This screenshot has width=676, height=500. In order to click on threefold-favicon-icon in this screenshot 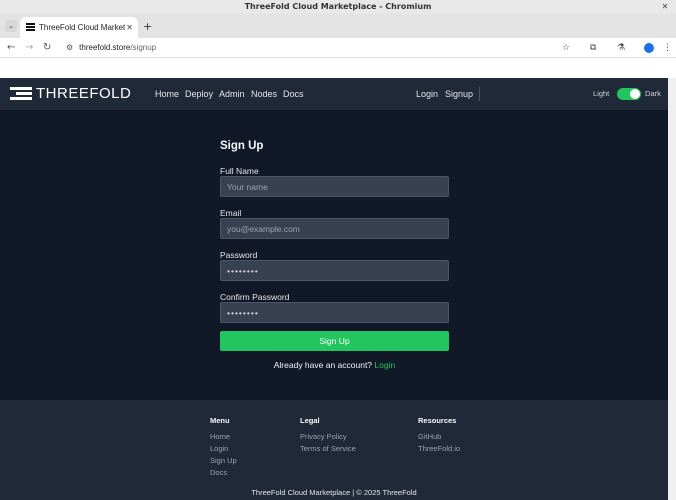, I will do `click(30, 27)`.